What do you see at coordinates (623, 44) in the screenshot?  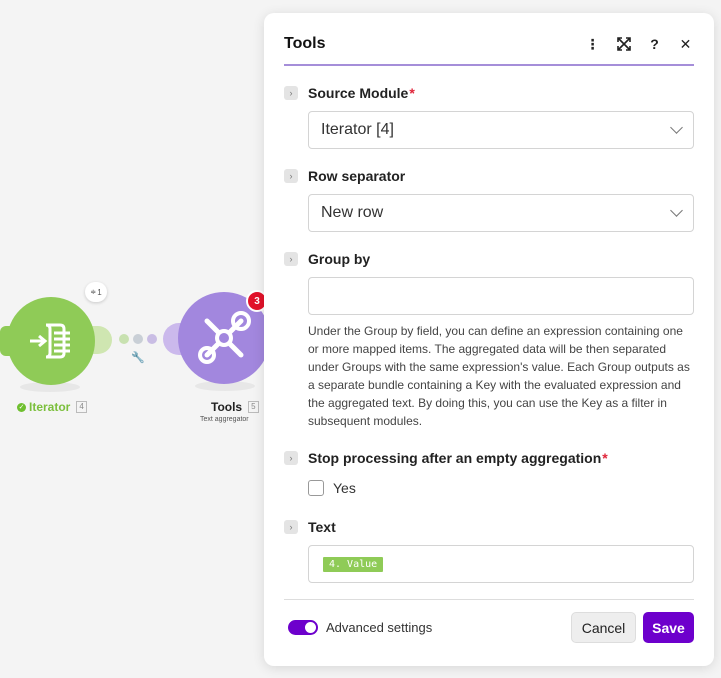 I see `expand-icon` at bounding box center [623, 44].